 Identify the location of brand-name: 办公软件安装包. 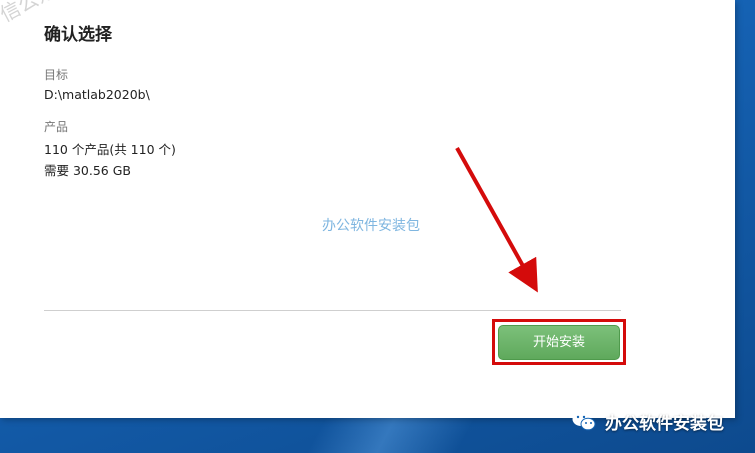
(664, 423).